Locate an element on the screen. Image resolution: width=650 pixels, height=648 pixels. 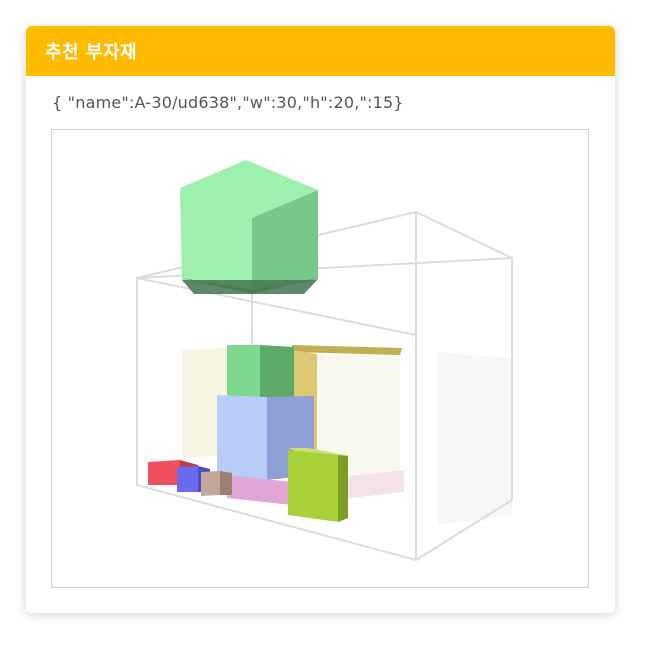
lime-box is located at coordinates (319, 485).